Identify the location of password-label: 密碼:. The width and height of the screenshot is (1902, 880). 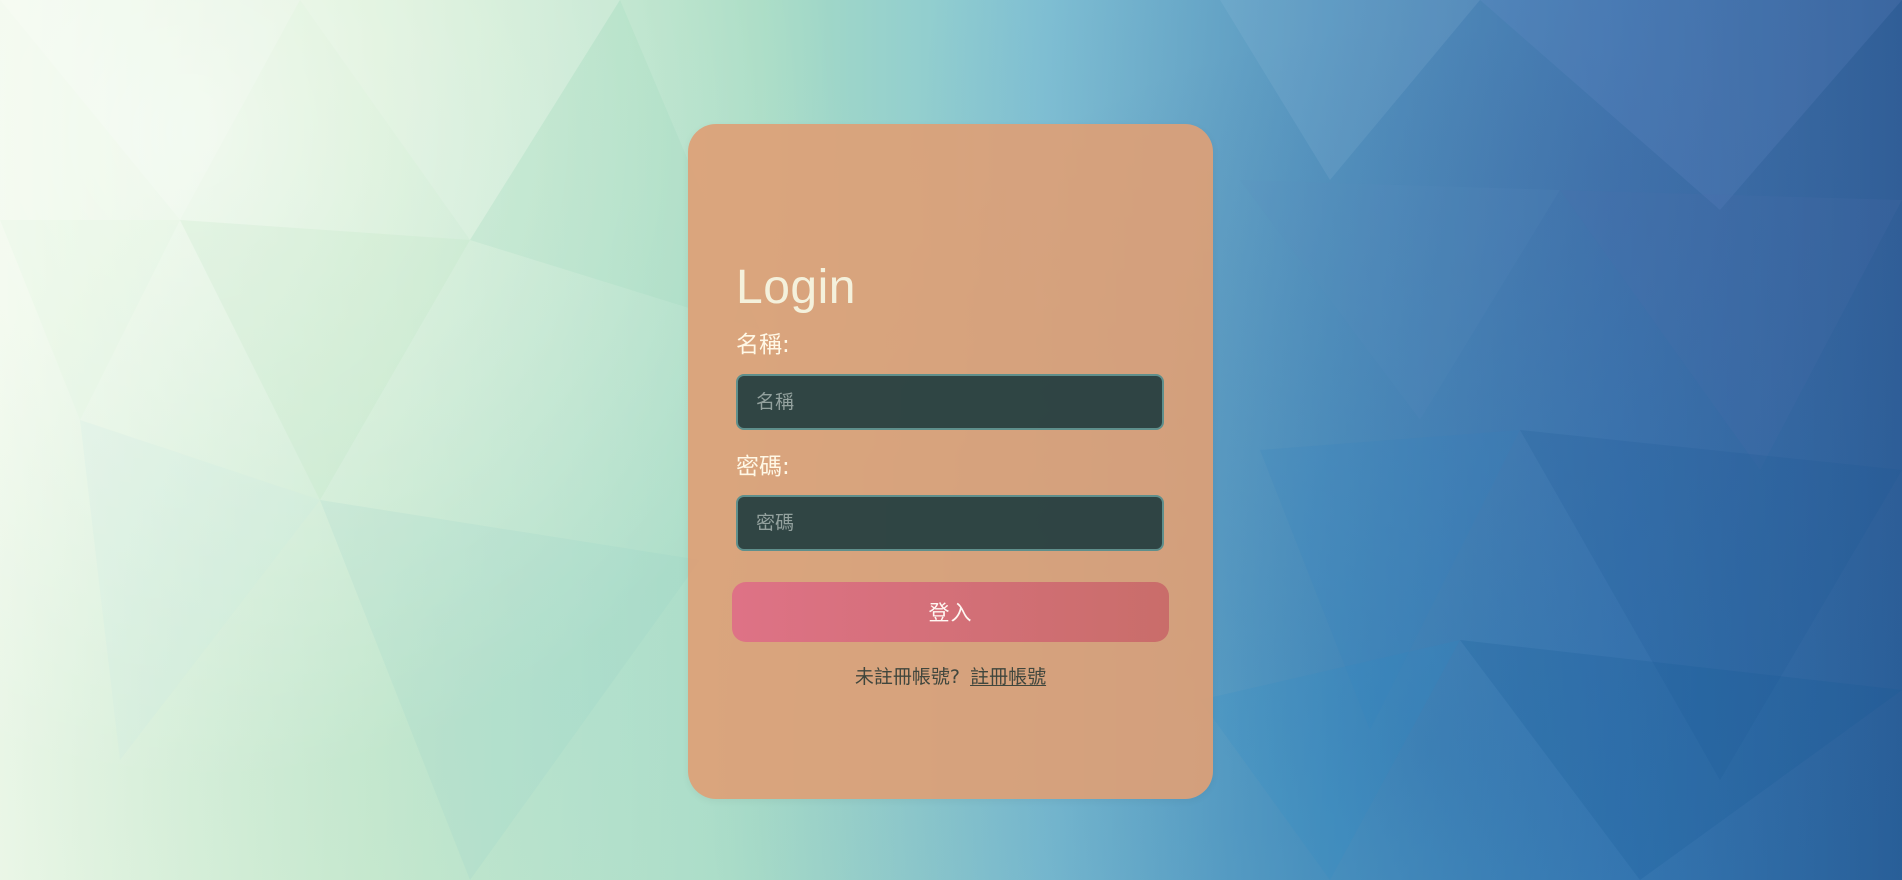
(763, 466).